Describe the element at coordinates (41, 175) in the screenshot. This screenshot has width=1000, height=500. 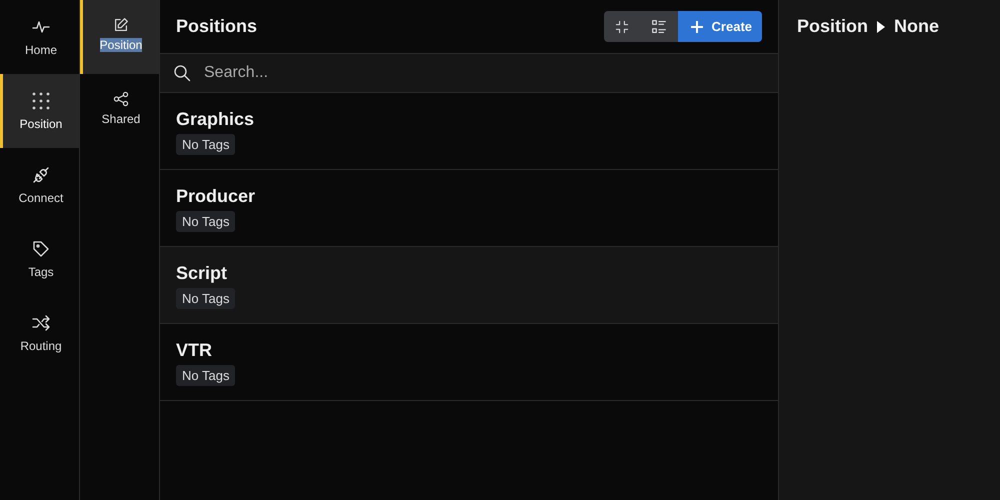
I see `plug-icon` at that location.